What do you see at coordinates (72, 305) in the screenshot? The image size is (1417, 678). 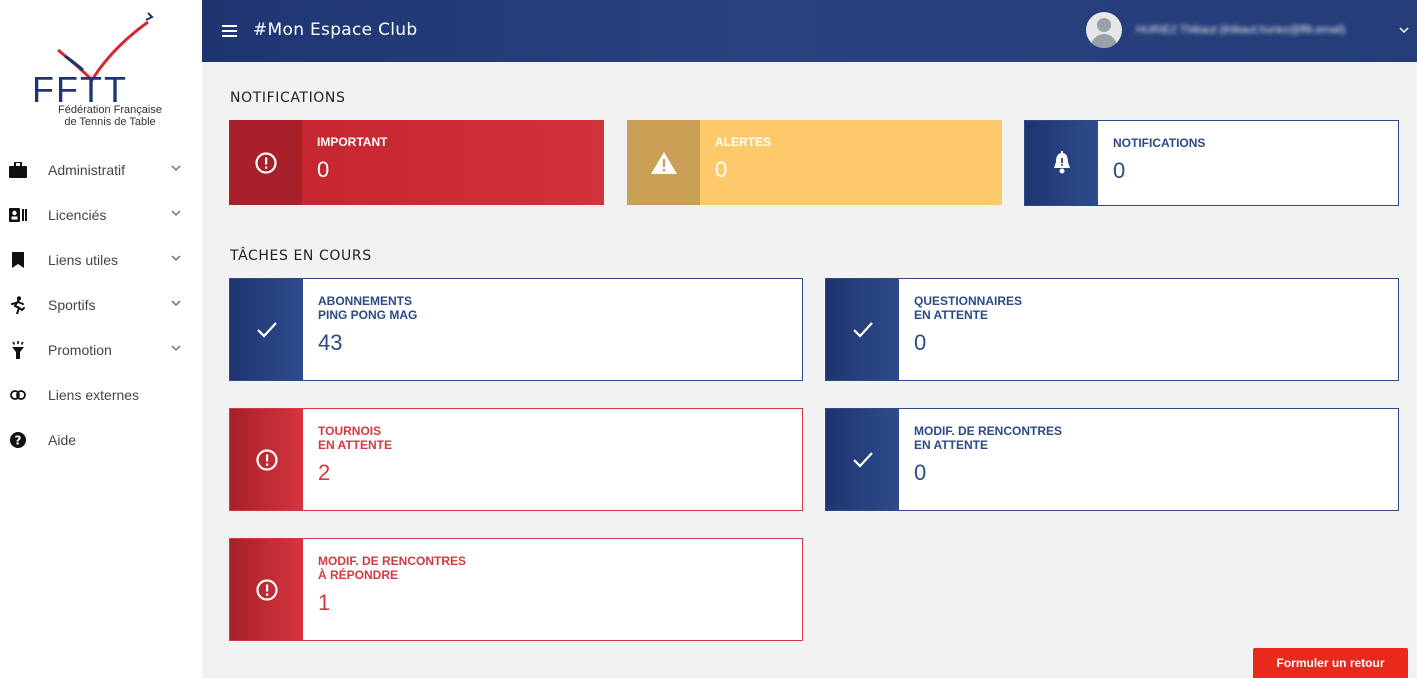 I see `sidebar-item-label: Sportifs` at bounding box center [72, 305].